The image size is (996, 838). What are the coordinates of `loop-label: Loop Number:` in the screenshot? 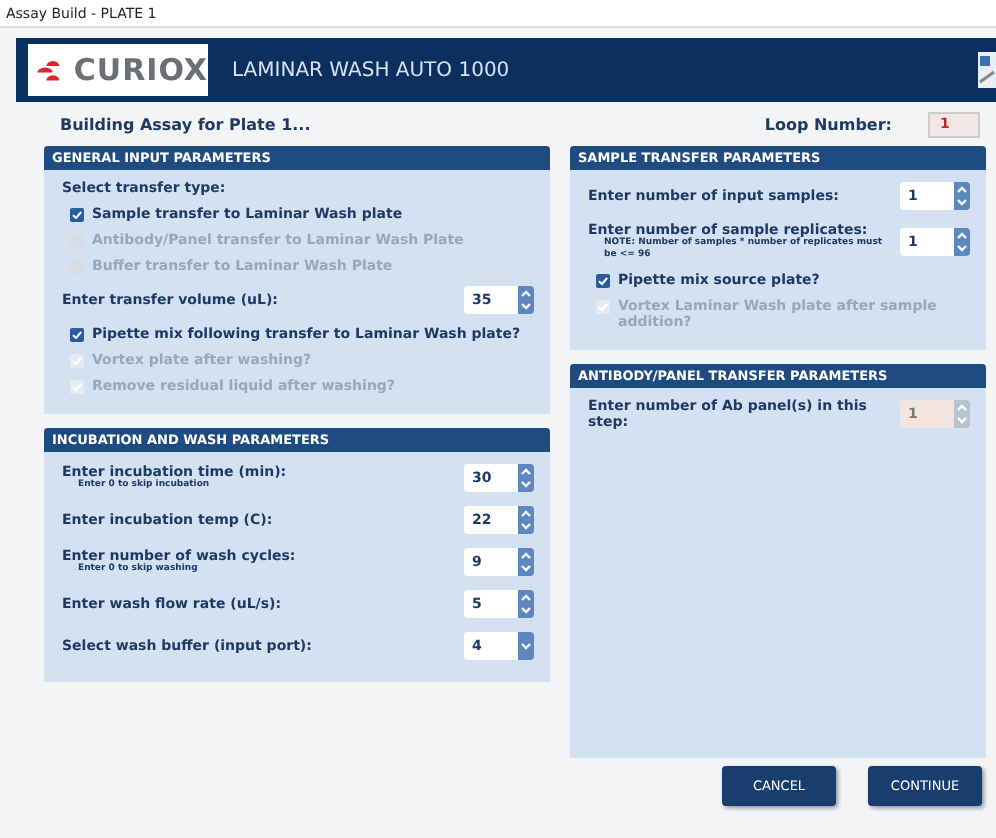 It's located at (828, 124).